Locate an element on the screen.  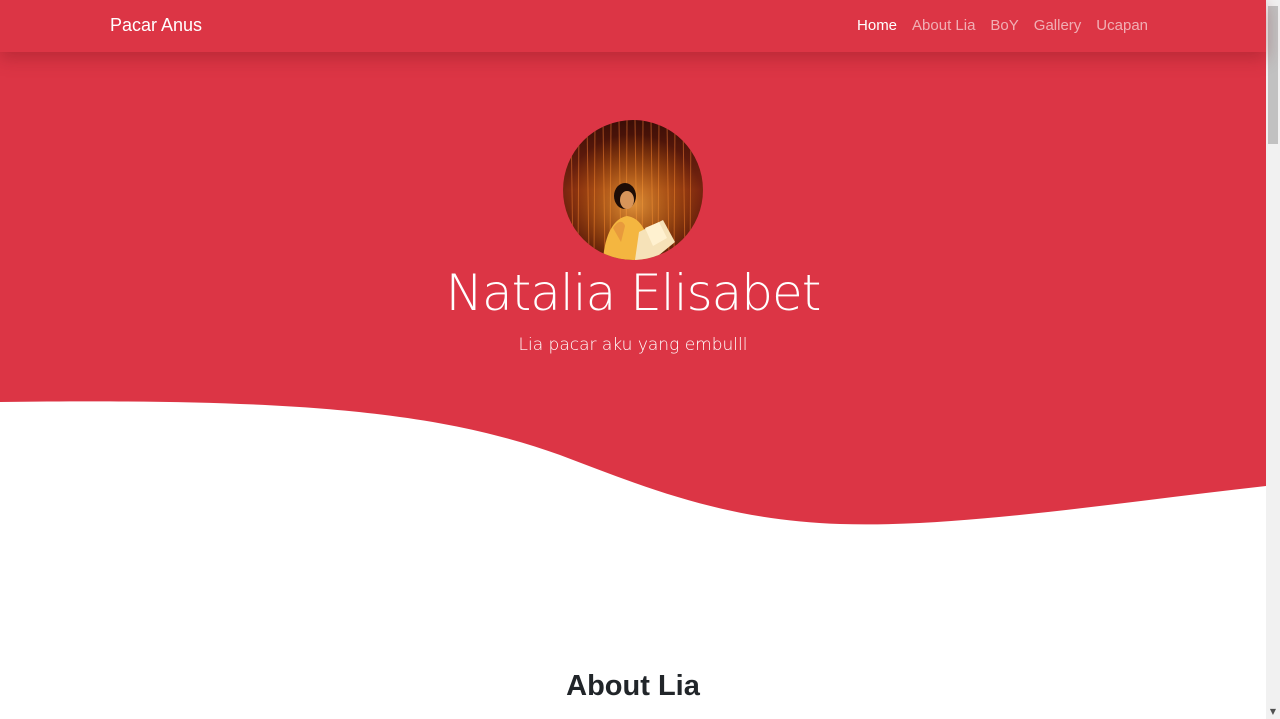
nav-link-about-lia: About Lia is located at coordinates (943, 25).